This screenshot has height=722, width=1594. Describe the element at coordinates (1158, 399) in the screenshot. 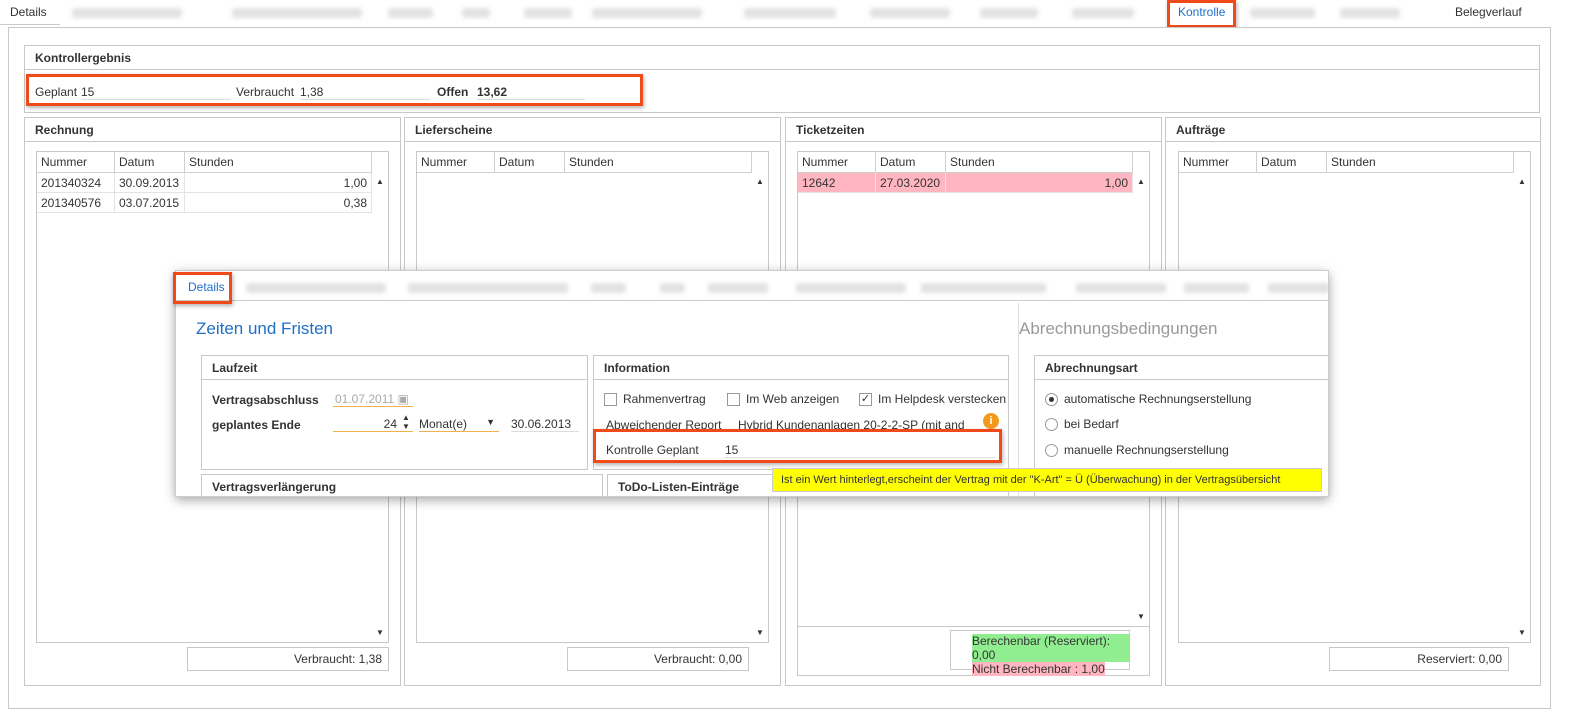

I see `radio-label: automatische Rechnungserstellung` at that location.